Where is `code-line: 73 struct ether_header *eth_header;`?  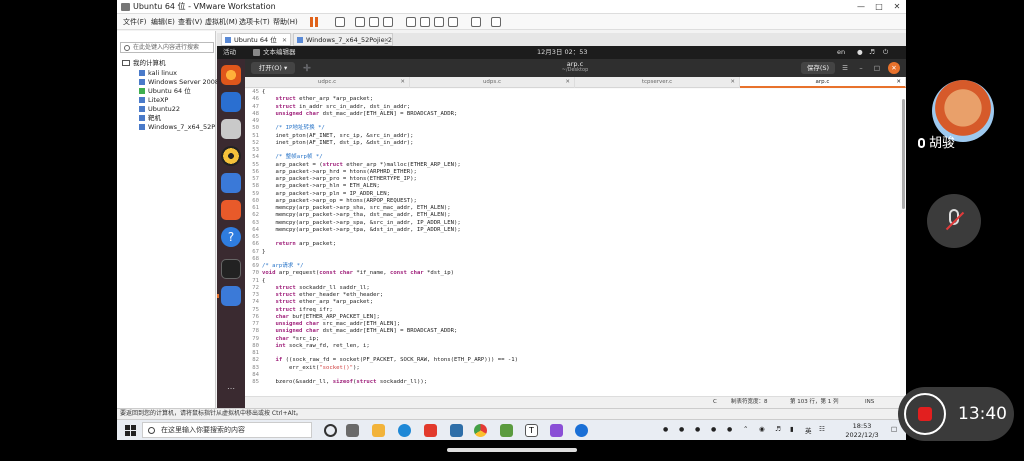 code-line: 73 struct ether_header *eth_header; is located at coordinates (572, 295).